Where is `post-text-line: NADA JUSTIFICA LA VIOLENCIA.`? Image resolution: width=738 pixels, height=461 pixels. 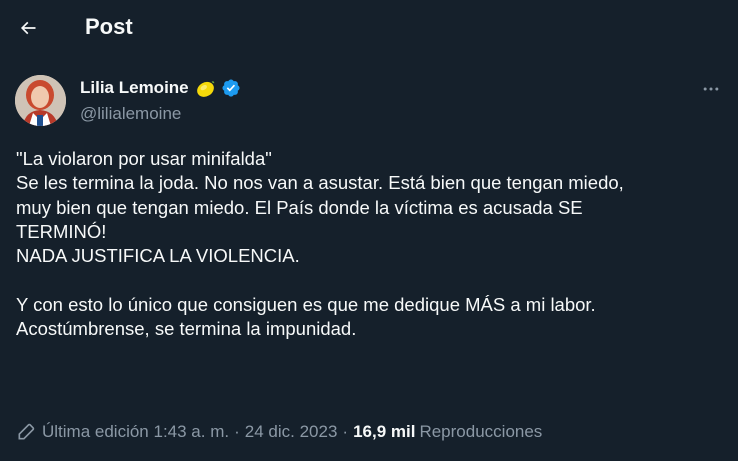 post-text-line: NADA JUSTIFICA LA VIOLENCIA. is located at coordinates (158, 256).